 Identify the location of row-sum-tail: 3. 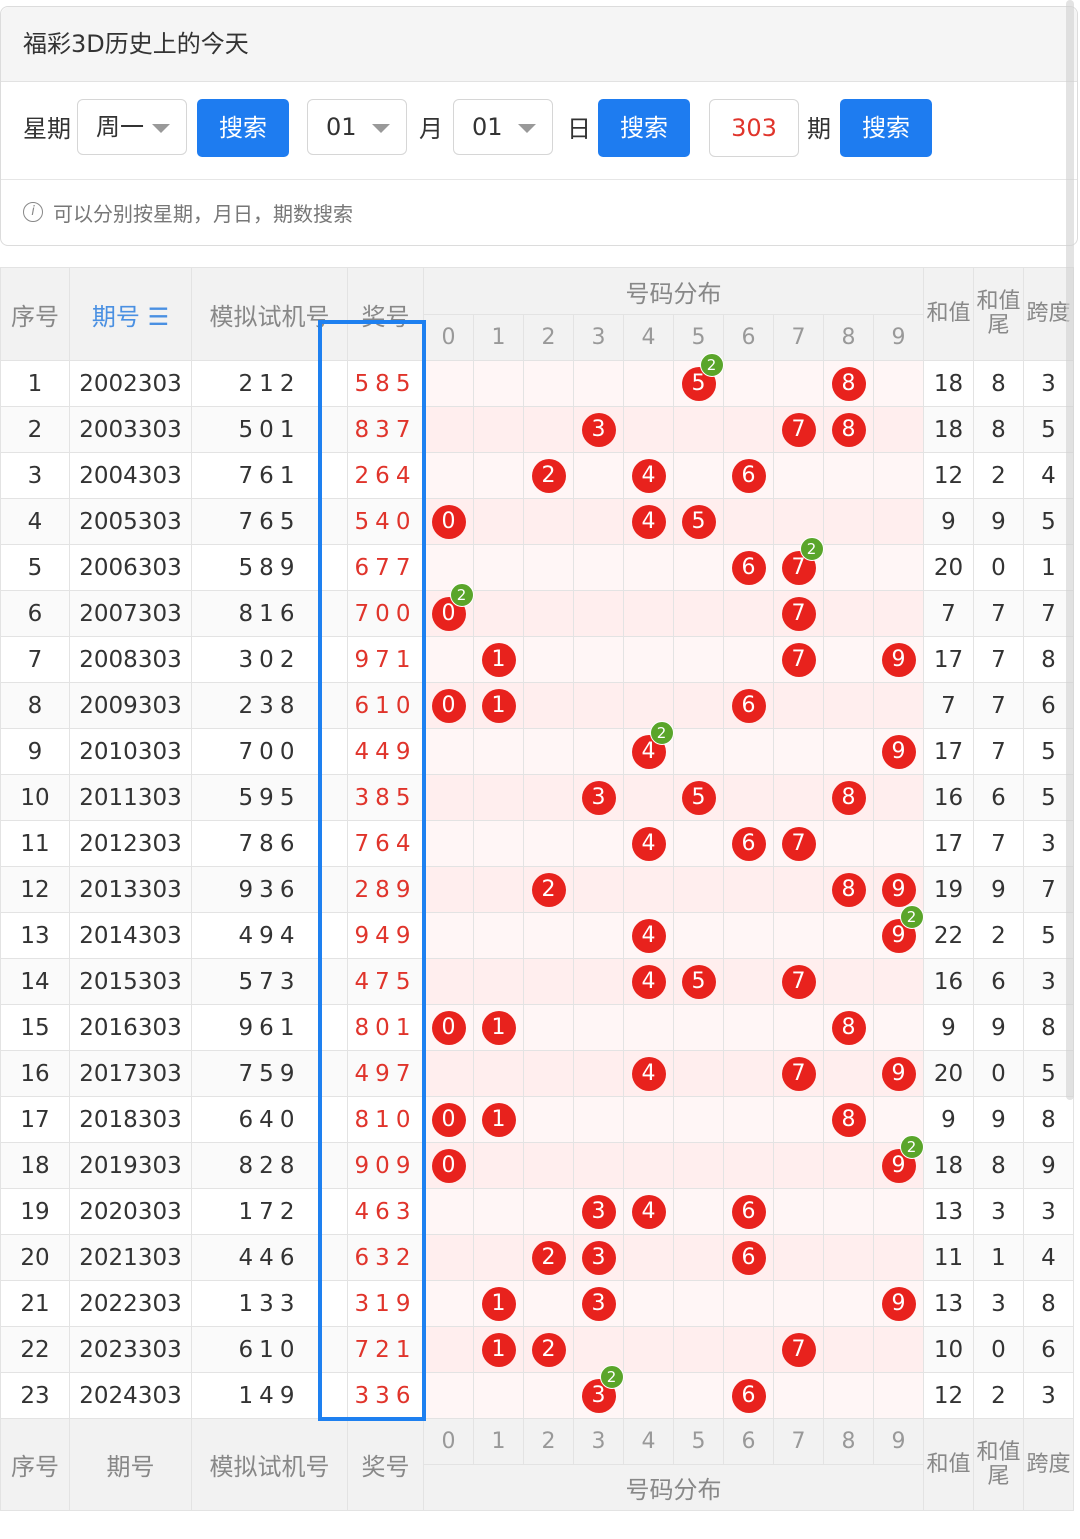
(998, 1211).